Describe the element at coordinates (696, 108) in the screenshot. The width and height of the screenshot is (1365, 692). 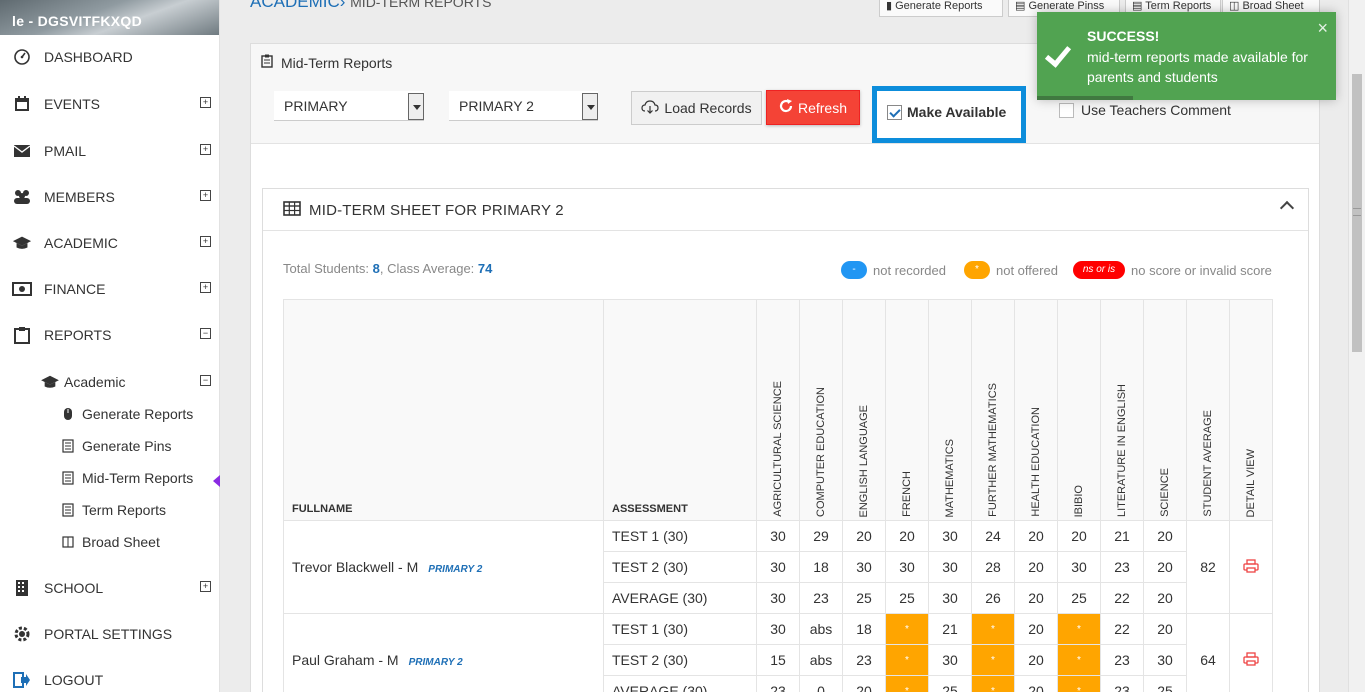
I see `load-records-button: Load Records` at that location.